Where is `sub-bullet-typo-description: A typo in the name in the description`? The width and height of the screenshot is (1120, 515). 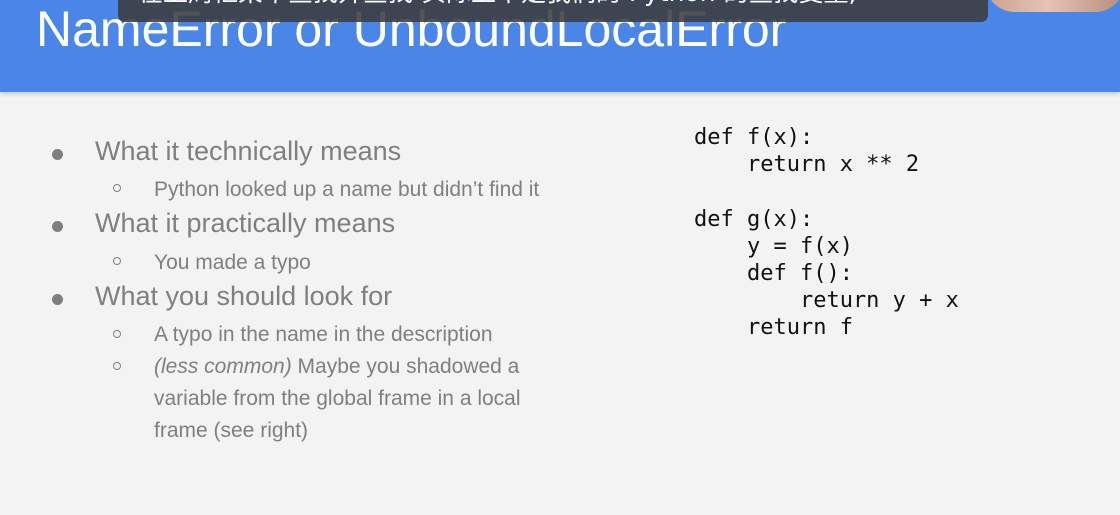 sub-bullet-typo-description: A typo in the name in the description is located at coordinates (323, 334).